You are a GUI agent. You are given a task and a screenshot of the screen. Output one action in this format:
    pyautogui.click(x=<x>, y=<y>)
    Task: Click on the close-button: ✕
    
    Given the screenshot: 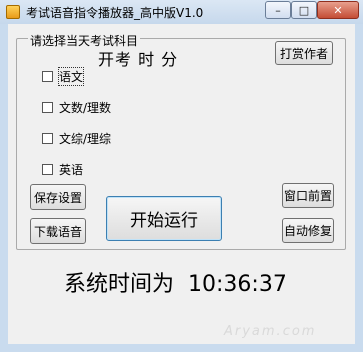 What is the action you would take?
    pyautogui.click(x=338, y=10)
    